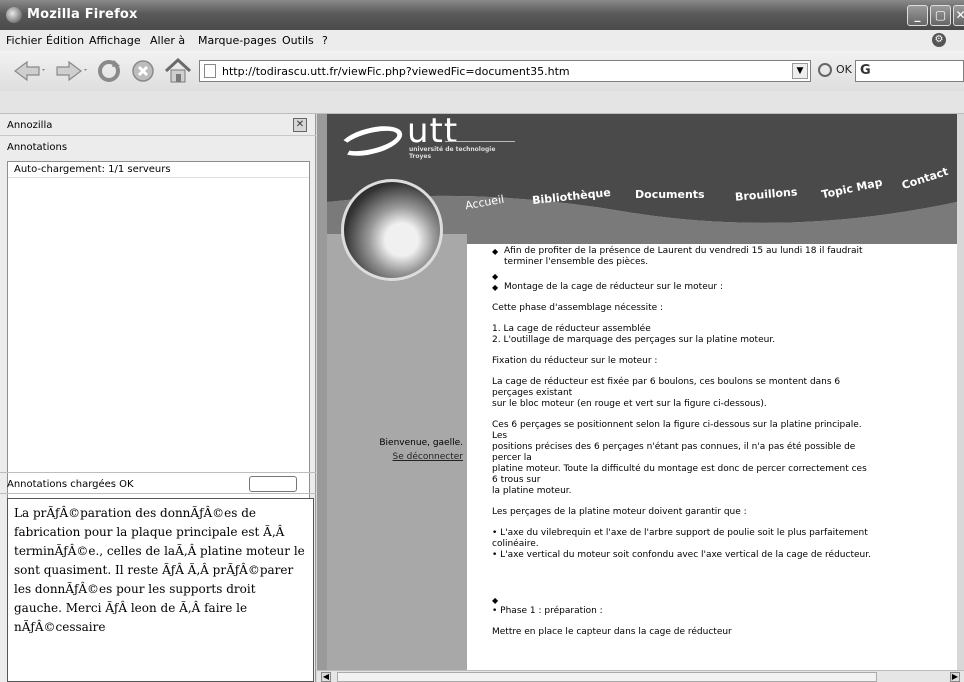 Image resolution: width=964 pixels, height=682 pixels. Describe the element at coordinates (515, 544) in the screenshot. I see `article-line: colinéaire.` at that location.